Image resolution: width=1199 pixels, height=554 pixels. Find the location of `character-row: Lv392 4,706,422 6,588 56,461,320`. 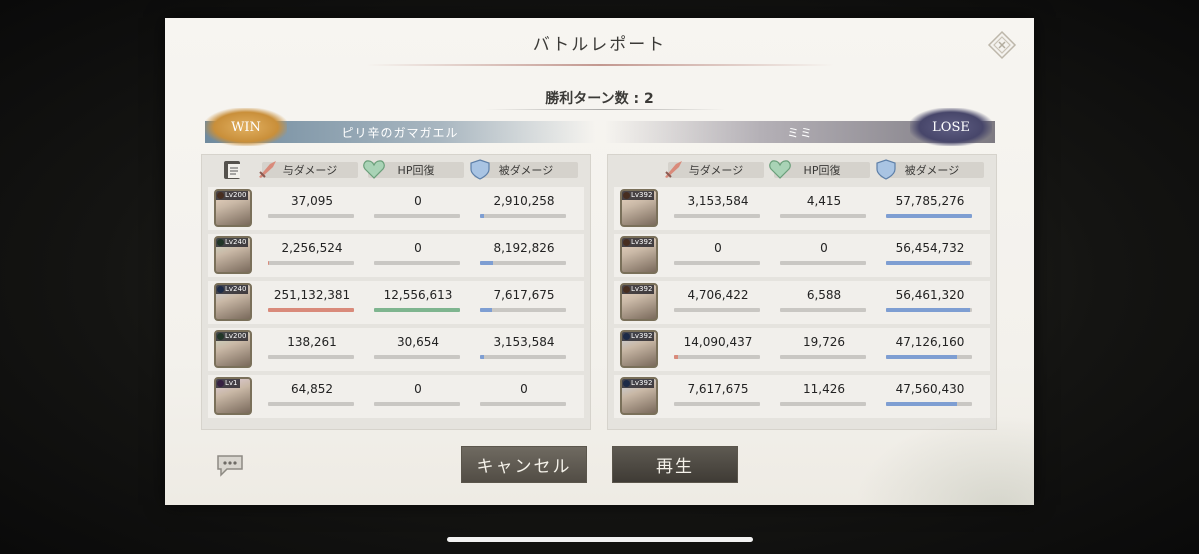

character-row: Lv392 4,706,422 6,588 56,461,320 is located at coordinates (802, 302).